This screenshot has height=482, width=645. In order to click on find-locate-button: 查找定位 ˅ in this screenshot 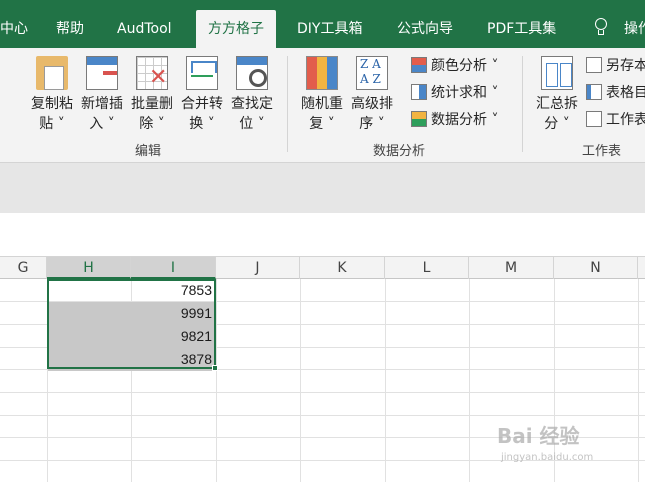, I will do `click(252, 93)`.